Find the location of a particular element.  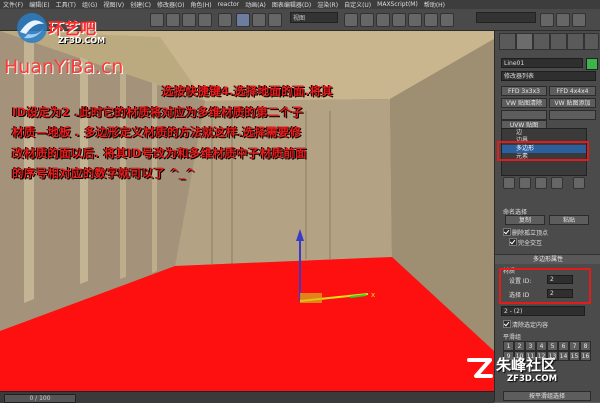

menu-group: 组(G) is located at coordinates (89, 4).